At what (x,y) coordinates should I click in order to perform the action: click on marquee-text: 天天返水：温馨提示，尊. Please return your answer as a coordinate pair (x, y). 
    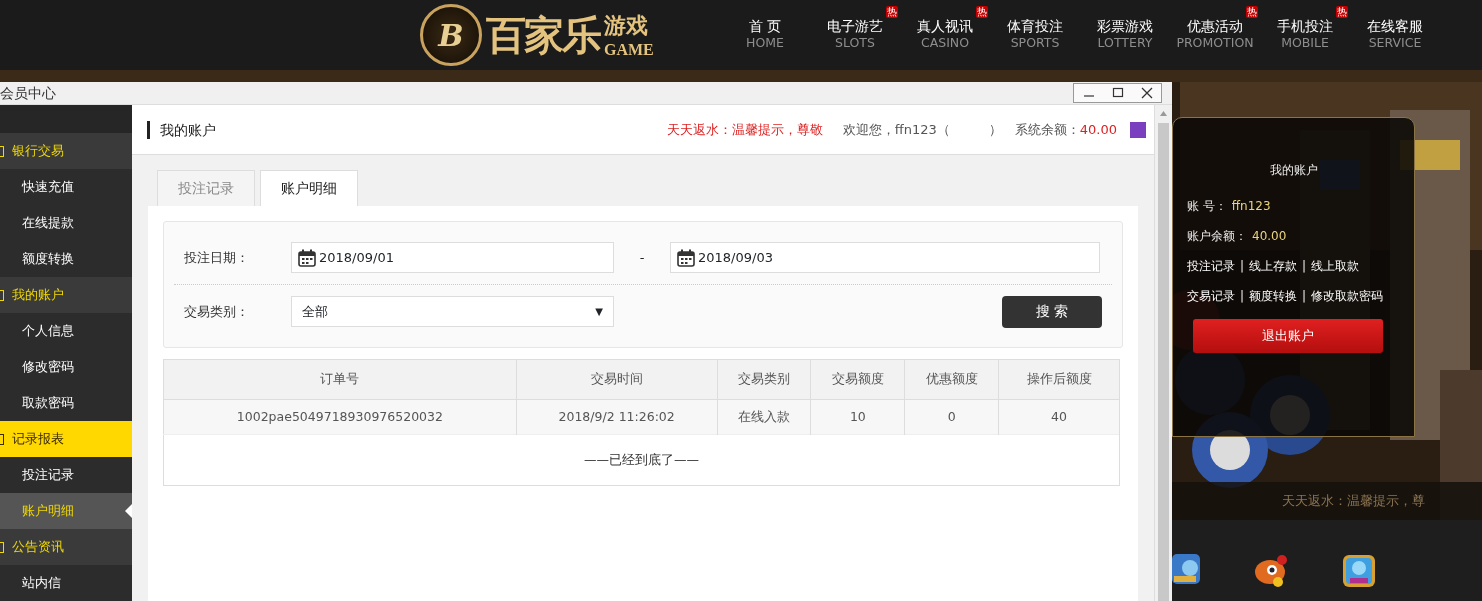
    Looking at the image, I should click on (1327, 501).